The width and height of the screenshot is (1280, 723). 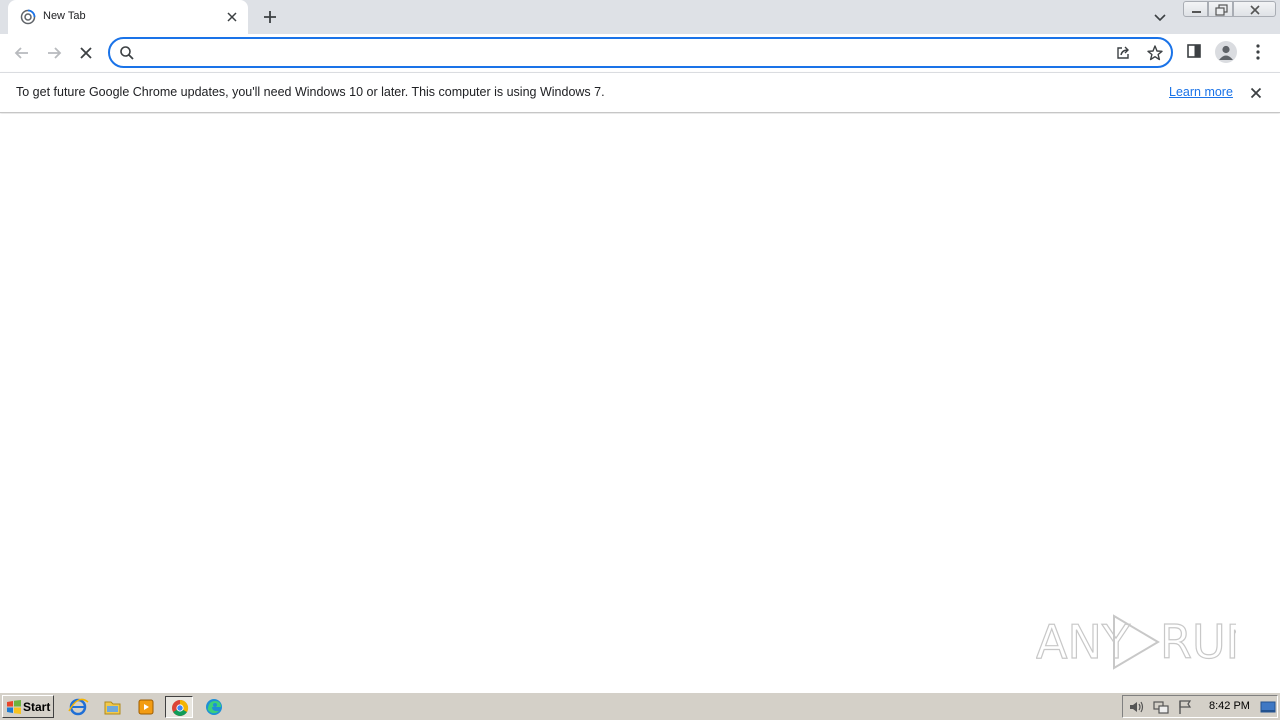 What do you see at coordinates (1194, 51) in the screenshot?
I see `side-panel-icon` at bounding box center [1194, 51].